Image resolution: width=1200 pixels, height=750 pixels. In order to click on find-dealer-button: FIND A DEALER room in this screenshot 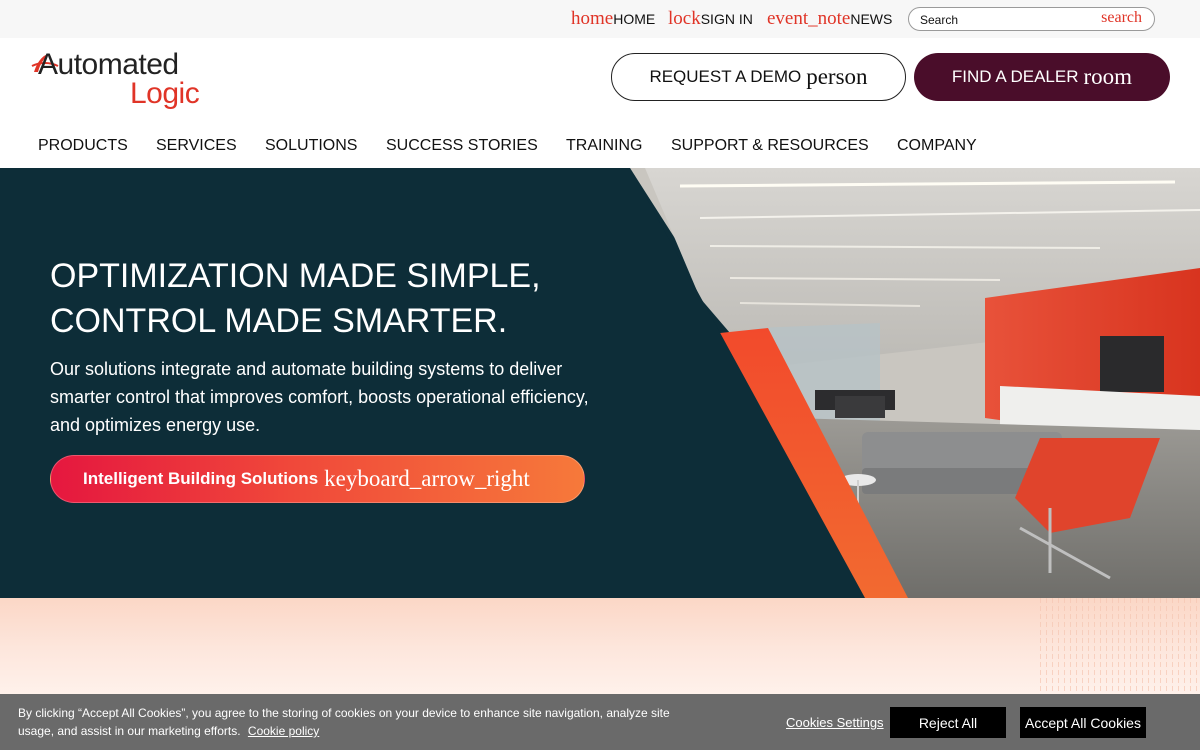, I will do `click(1042, 77)`.